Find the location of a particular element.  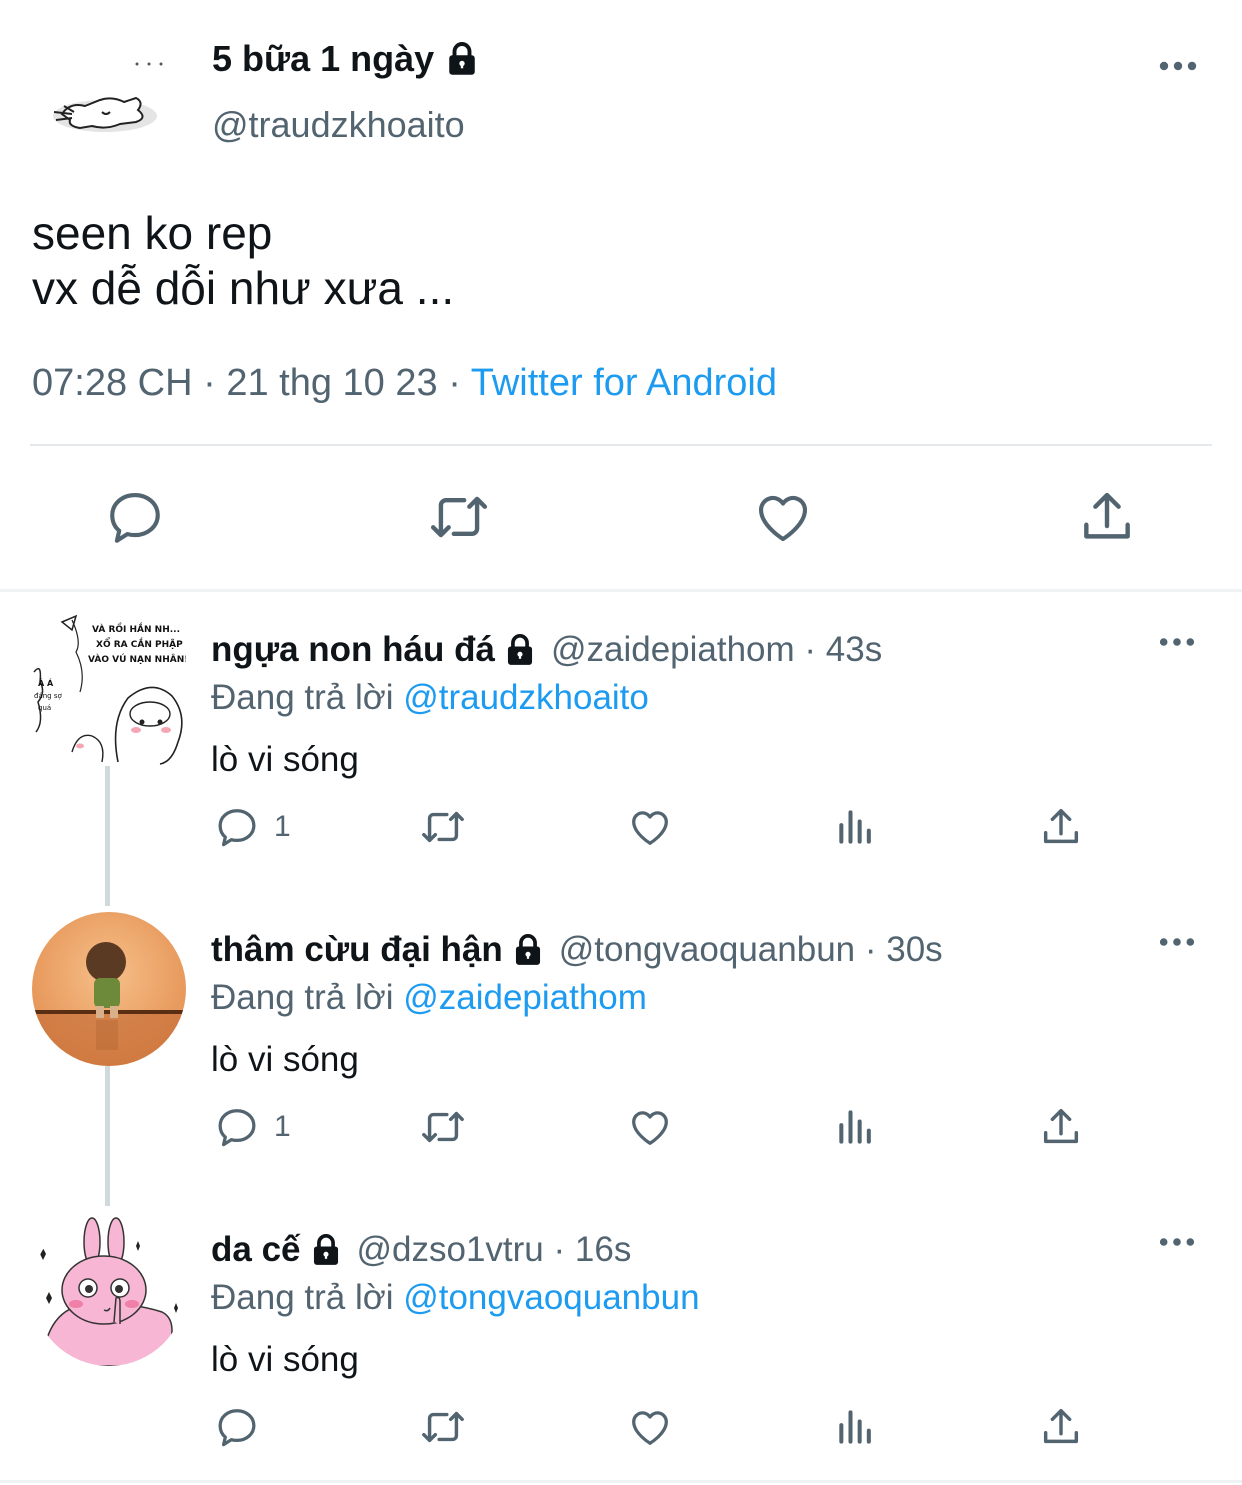

tweet-text-line: seen ko rep is located at coordinates (152, 233).